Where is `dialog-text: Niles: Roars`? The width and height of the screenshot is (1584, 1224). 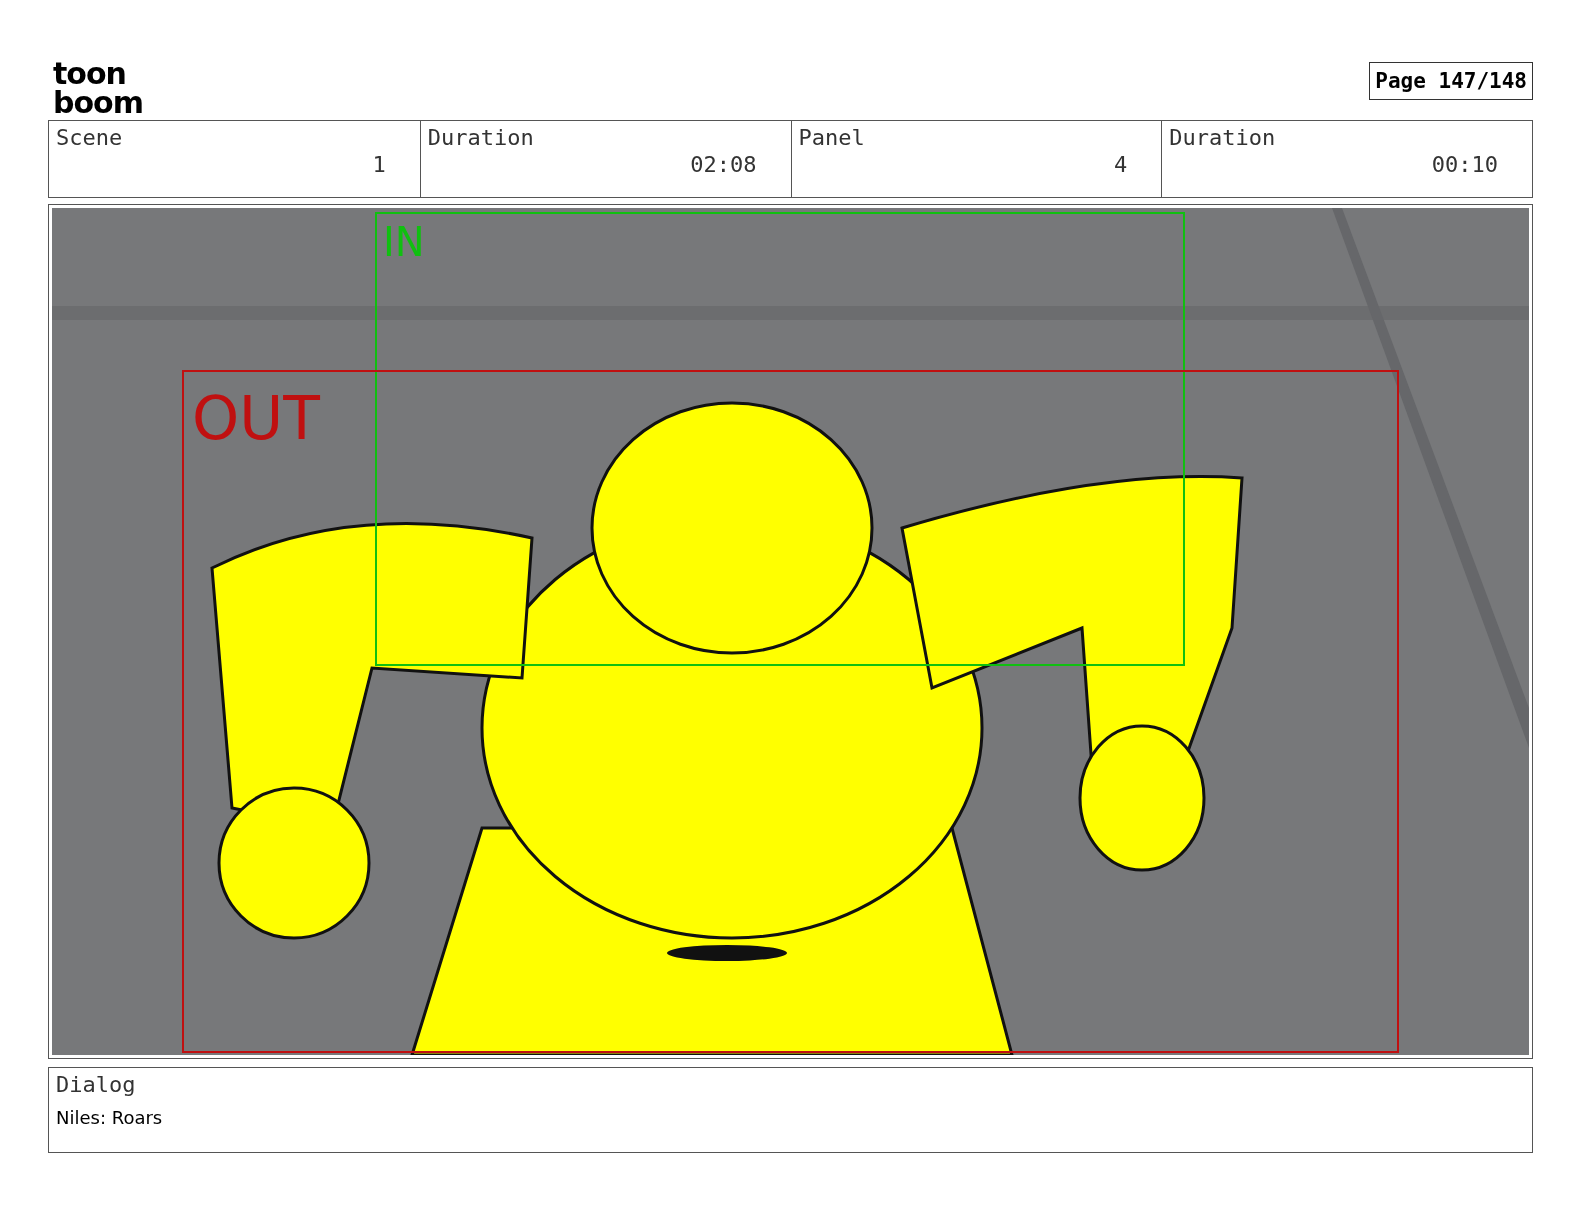 dialog-text: Niles: Roars is located at coordinates (110, 1117).